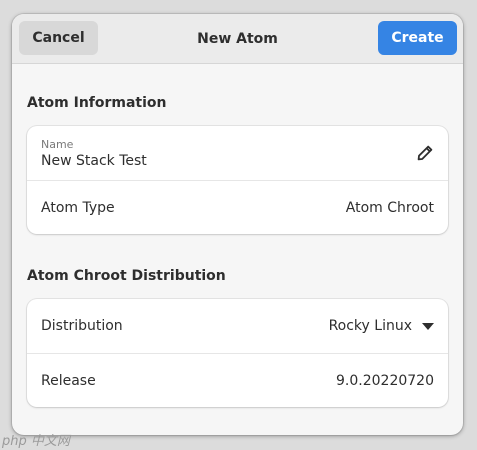 This screenshot has width=477, height=450. I want to click on distribution-dropdown: Rocky Linux, so click(381, 326).